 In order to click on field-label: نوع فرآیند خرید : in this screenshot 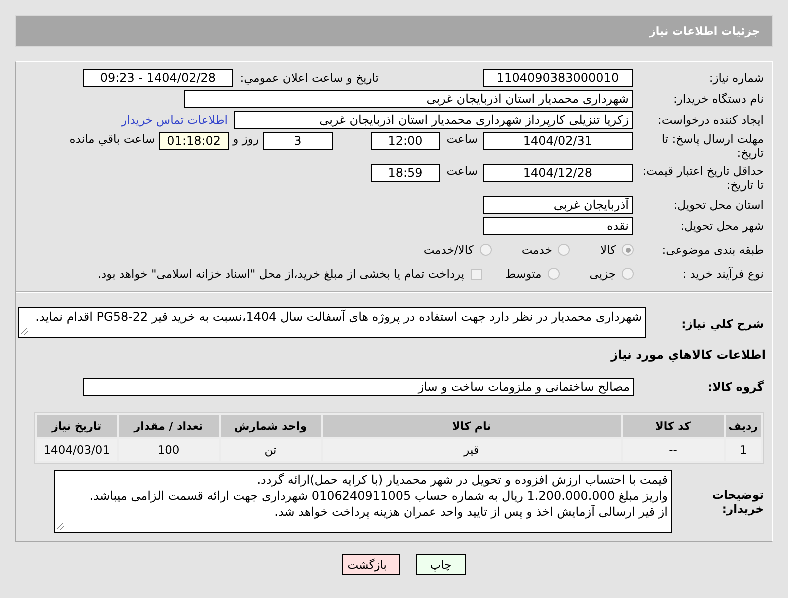, I will do `click(723, 274)`.